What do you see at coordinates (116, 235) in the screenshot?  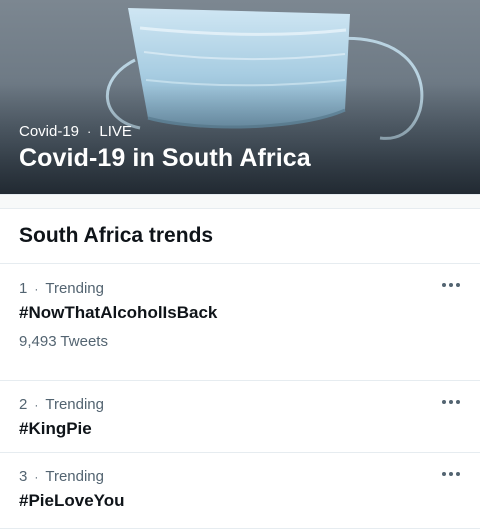 I see `trends-title: South Africa trends` at bounding box center [116, 235].